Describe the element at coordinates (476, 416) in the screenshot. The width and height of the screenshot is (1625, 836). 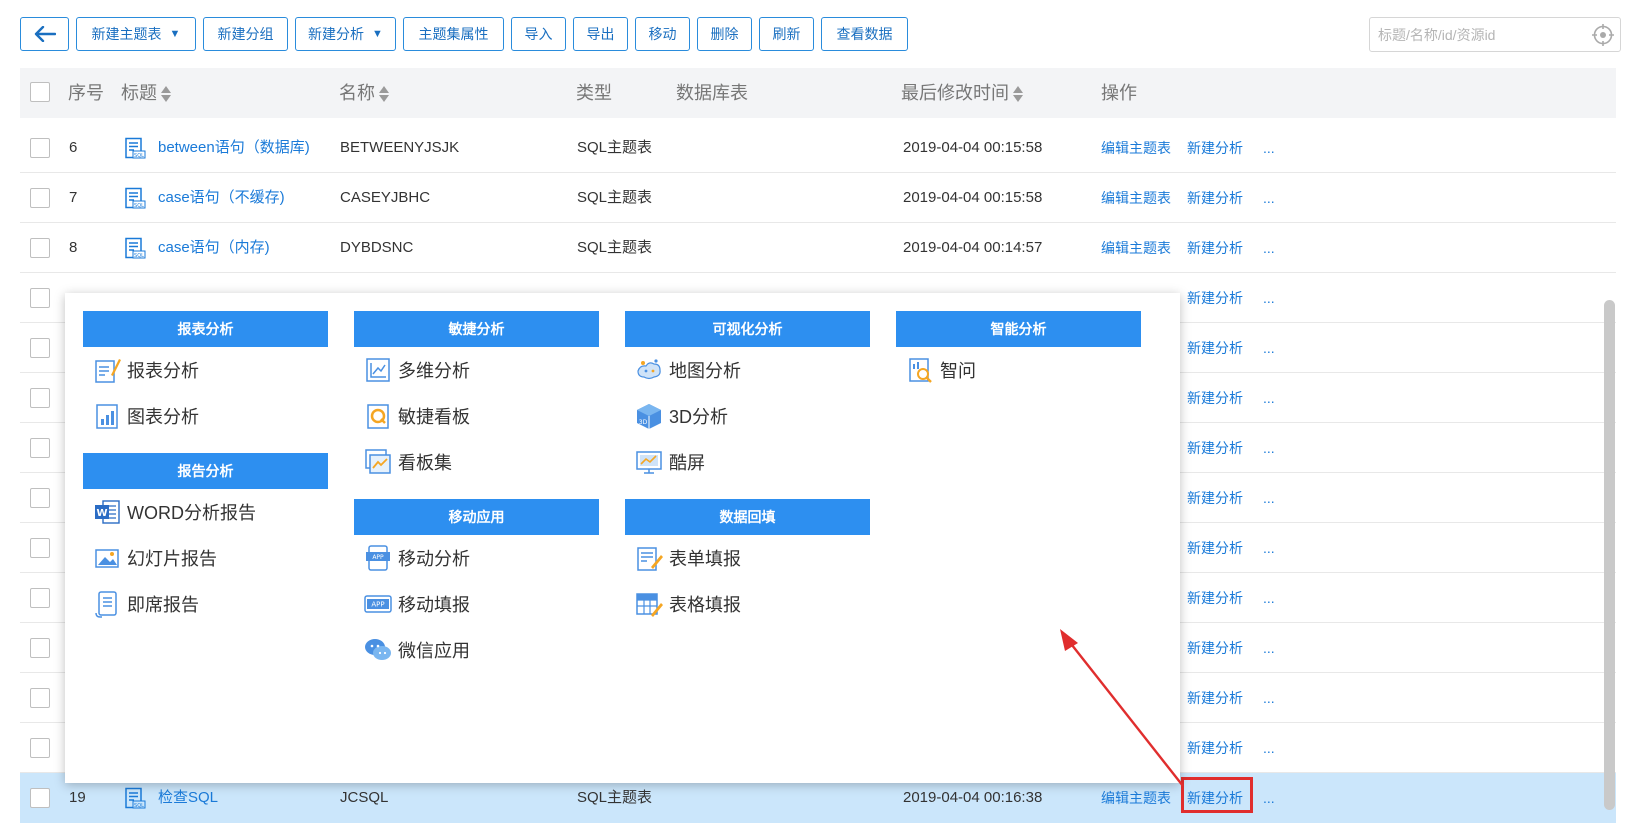
I see `menu-item-agile-dashboard: 敏捷看板` at that location.